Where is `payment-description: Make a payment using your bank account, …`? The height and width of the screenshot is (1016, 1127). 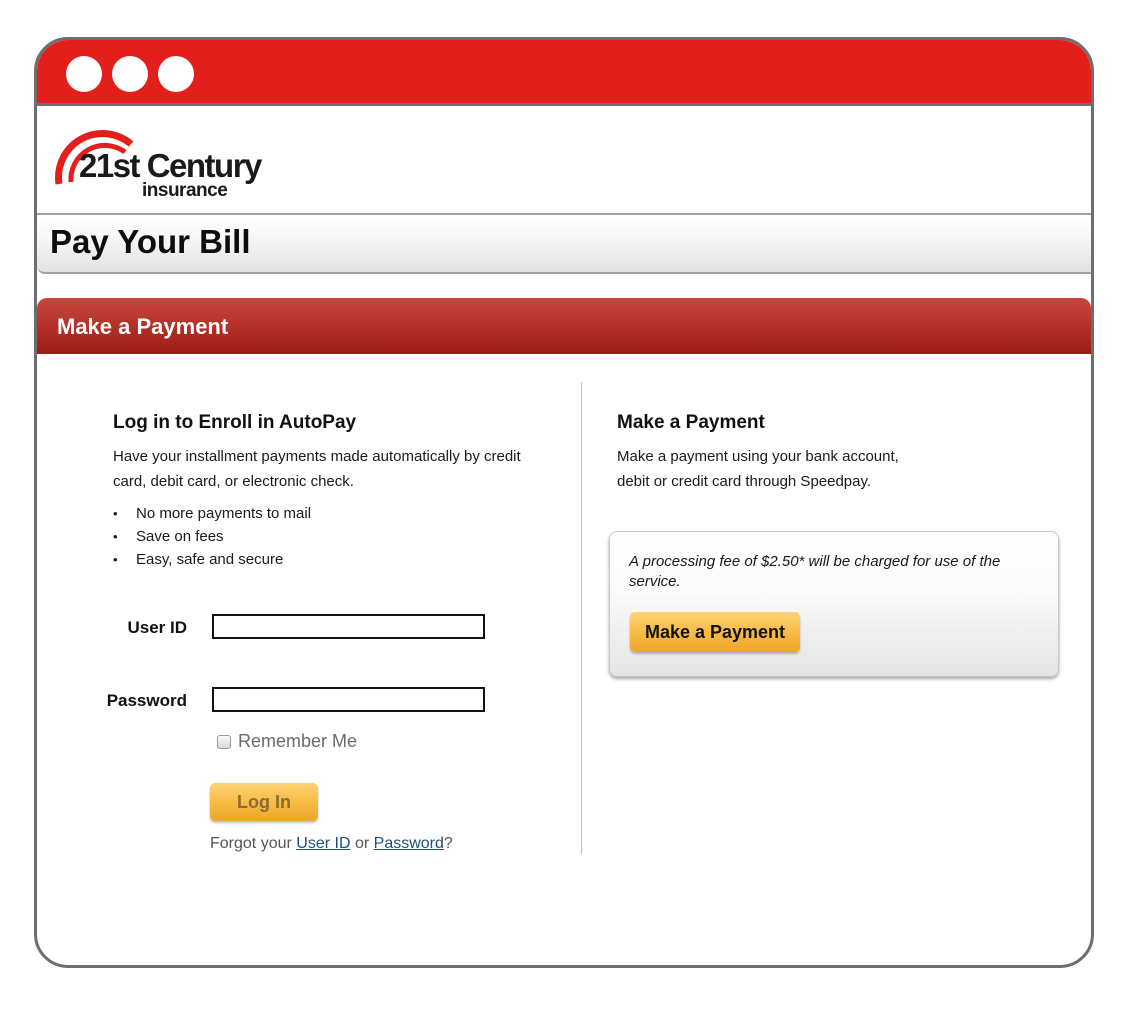 payment-description: Make a payment using your bank account, … is located at coordinates (832, 469).